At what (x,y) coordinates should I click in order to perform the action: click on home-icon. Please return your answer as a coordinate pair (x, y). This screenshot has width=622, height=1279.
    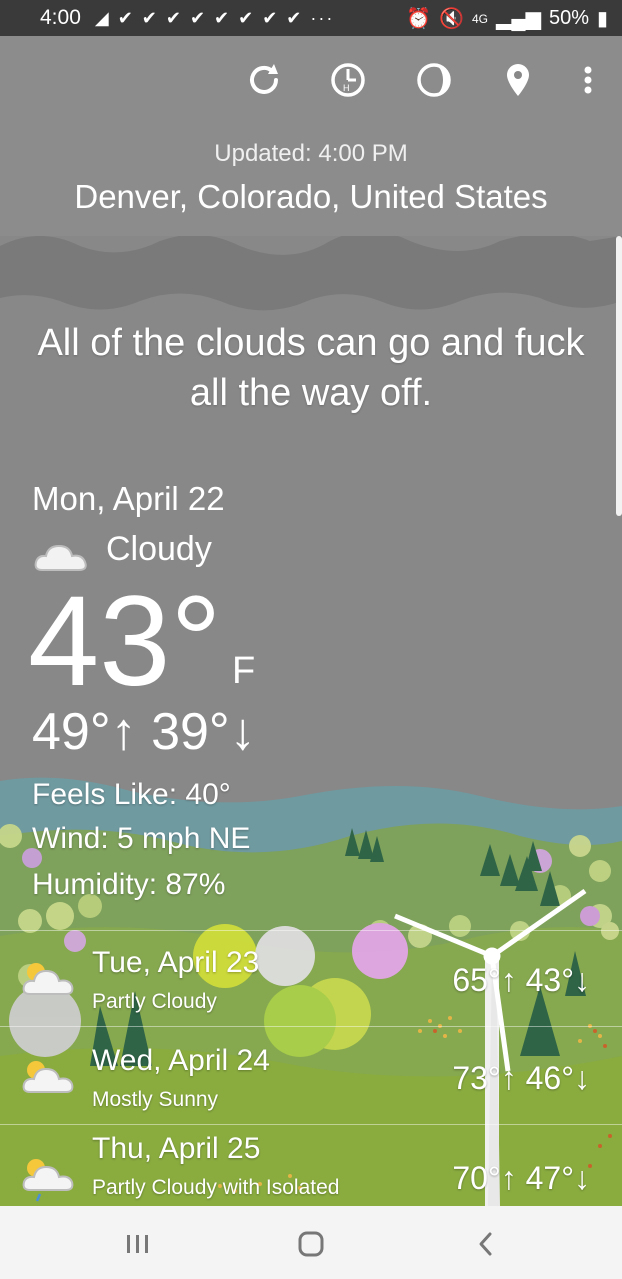
    Looking at the image, I should click on (311, 1244).